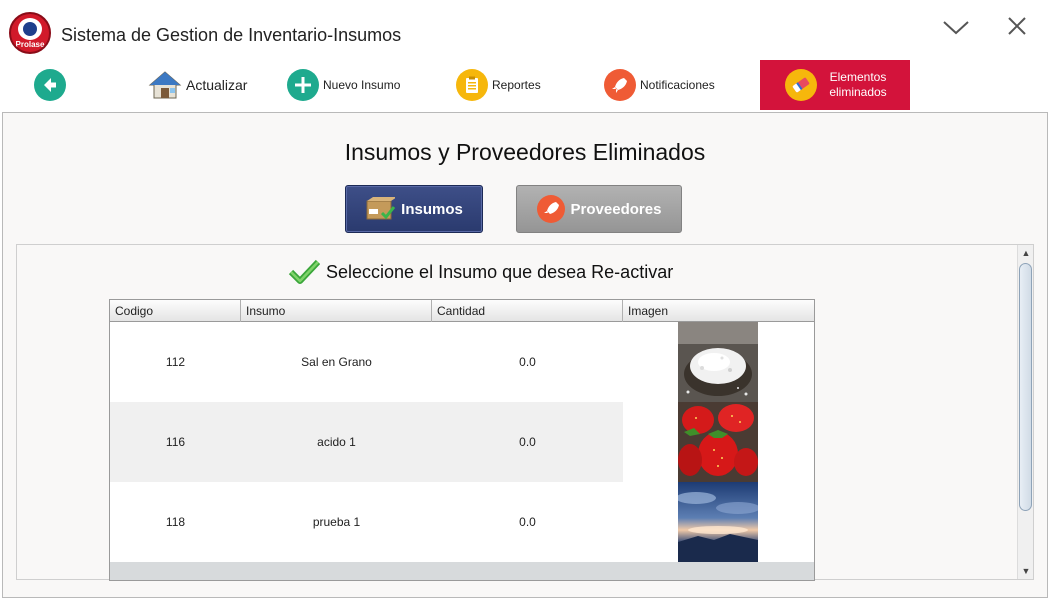  I want to click on minimize-button, so click(956, 27).